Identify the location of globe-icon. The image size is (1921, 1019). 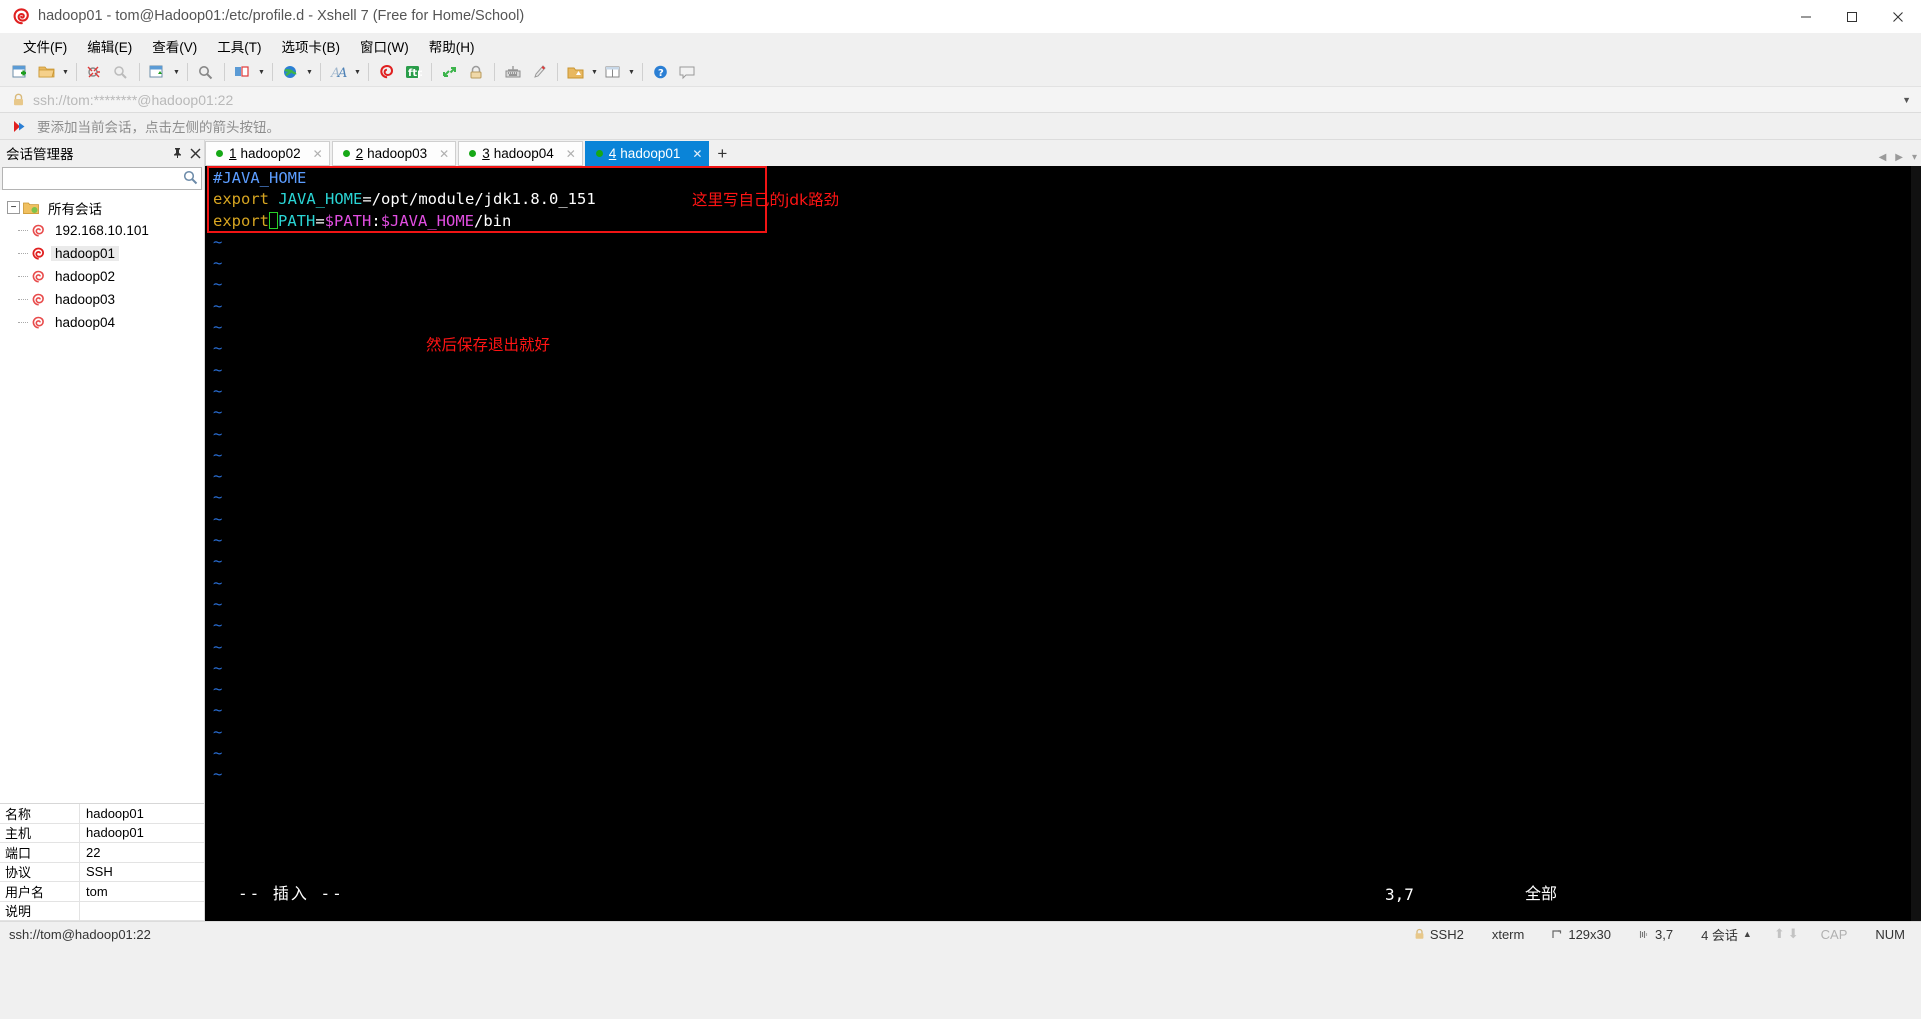
(291, 72).